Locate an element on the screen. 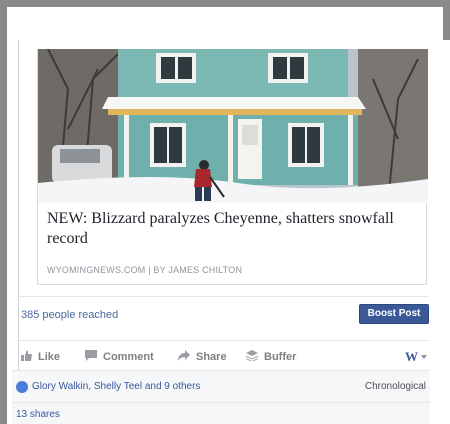 Image resolution: width=450 pixels, height=424 pixels. insights-row: 385 people reached Boost Post is located at coordinates (224, 314).